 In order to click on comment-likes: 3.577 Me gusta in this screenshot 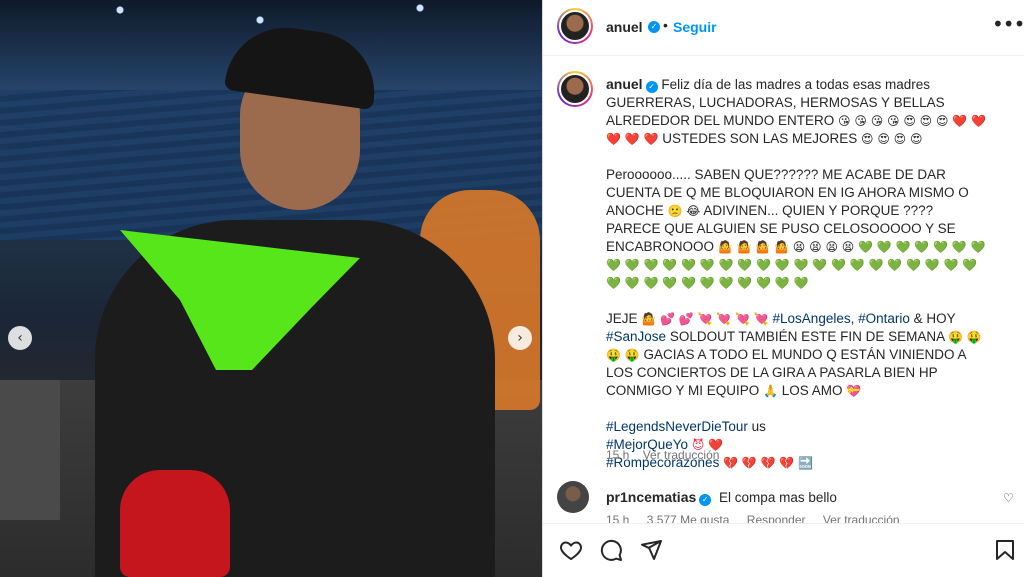, I will do `click(688, 518)`.